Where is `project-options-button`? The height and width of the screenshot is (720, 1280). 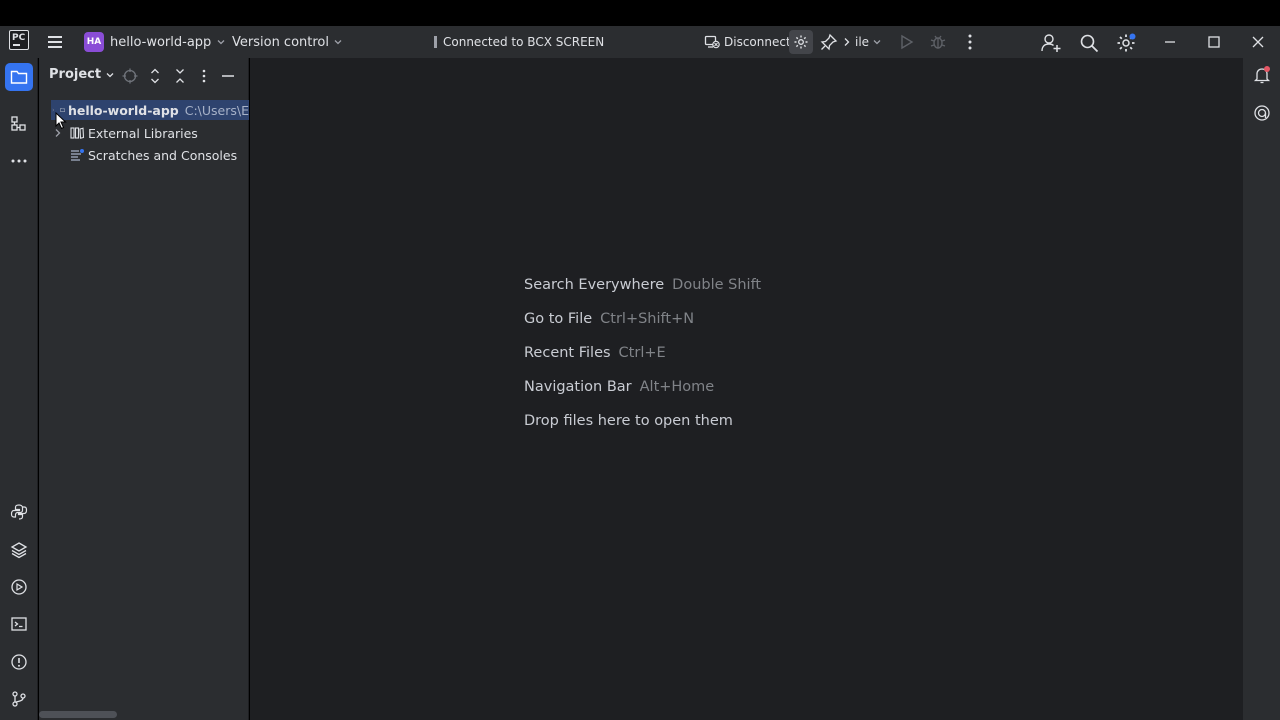
project-options-button is located at coordinates (204, 76).